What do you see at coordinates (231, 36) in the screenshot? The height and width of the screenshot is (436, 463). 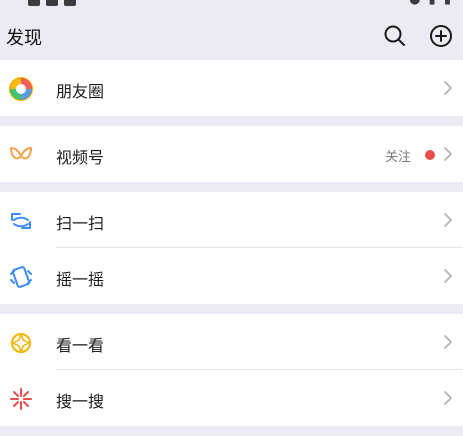 I see `discover-header: 发现` at bounding box center [231, 36].